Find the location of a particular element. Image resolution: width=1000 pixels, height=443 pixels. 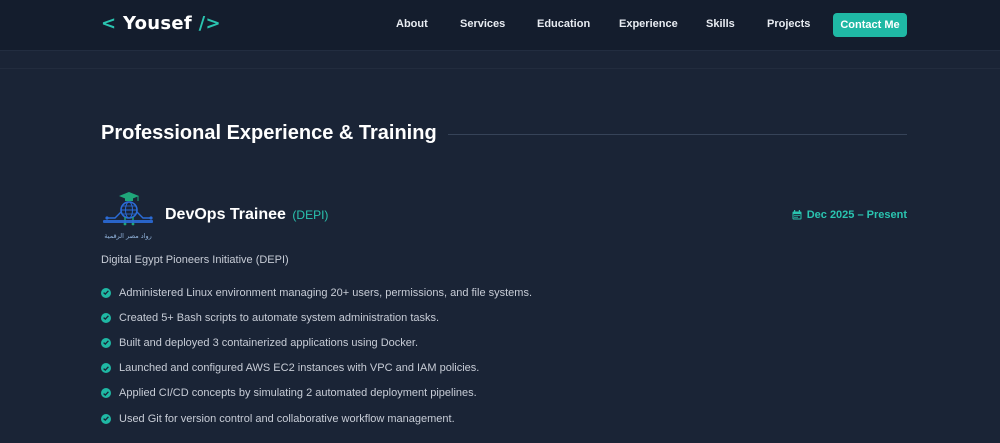

nav-link-experience: Experience is located at coordinates (648, 24).